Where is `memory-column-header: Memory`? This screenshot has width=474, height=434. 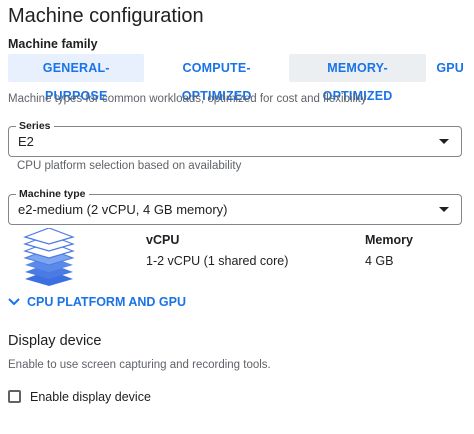 memory-column-header: Memory is located at coordinates (389, 240).